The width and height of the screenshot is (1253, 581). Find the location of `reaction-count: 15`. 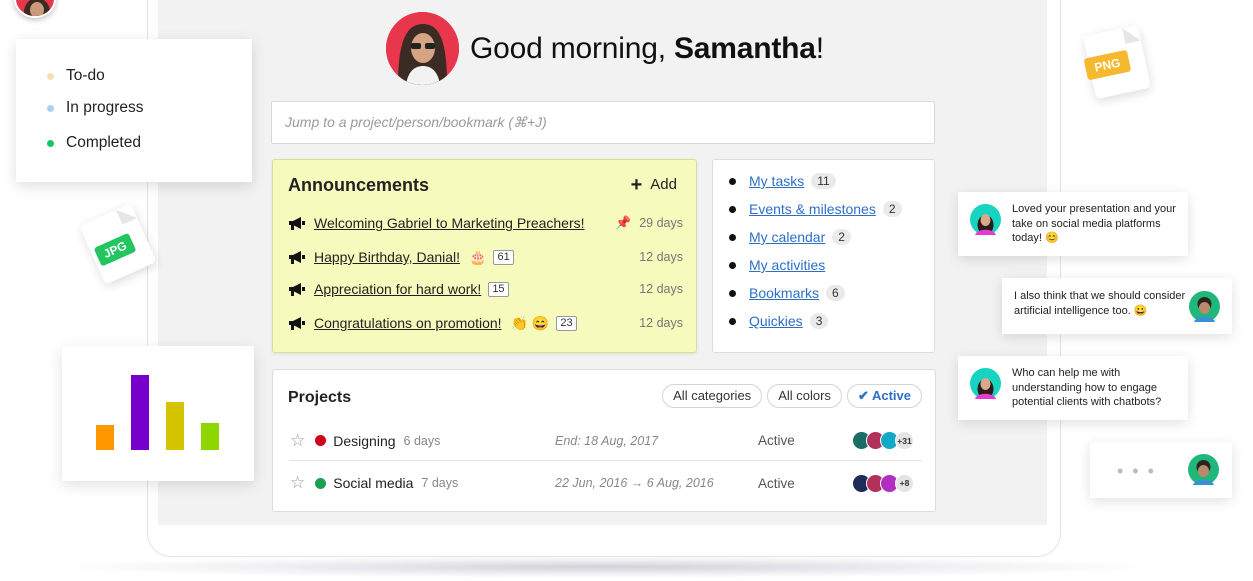

reaction-count: 15 is located at coordinates (498, 289).